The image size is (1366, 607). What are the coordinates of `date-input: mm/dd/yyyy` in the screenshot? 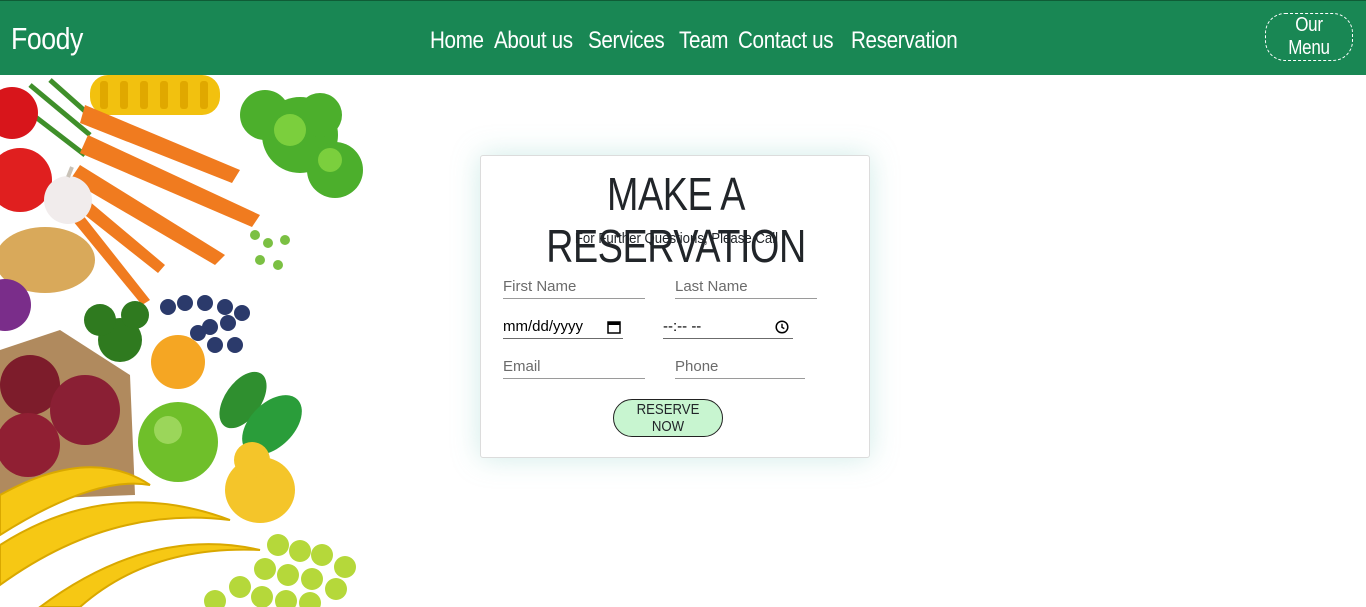 It's located at (563, 327).